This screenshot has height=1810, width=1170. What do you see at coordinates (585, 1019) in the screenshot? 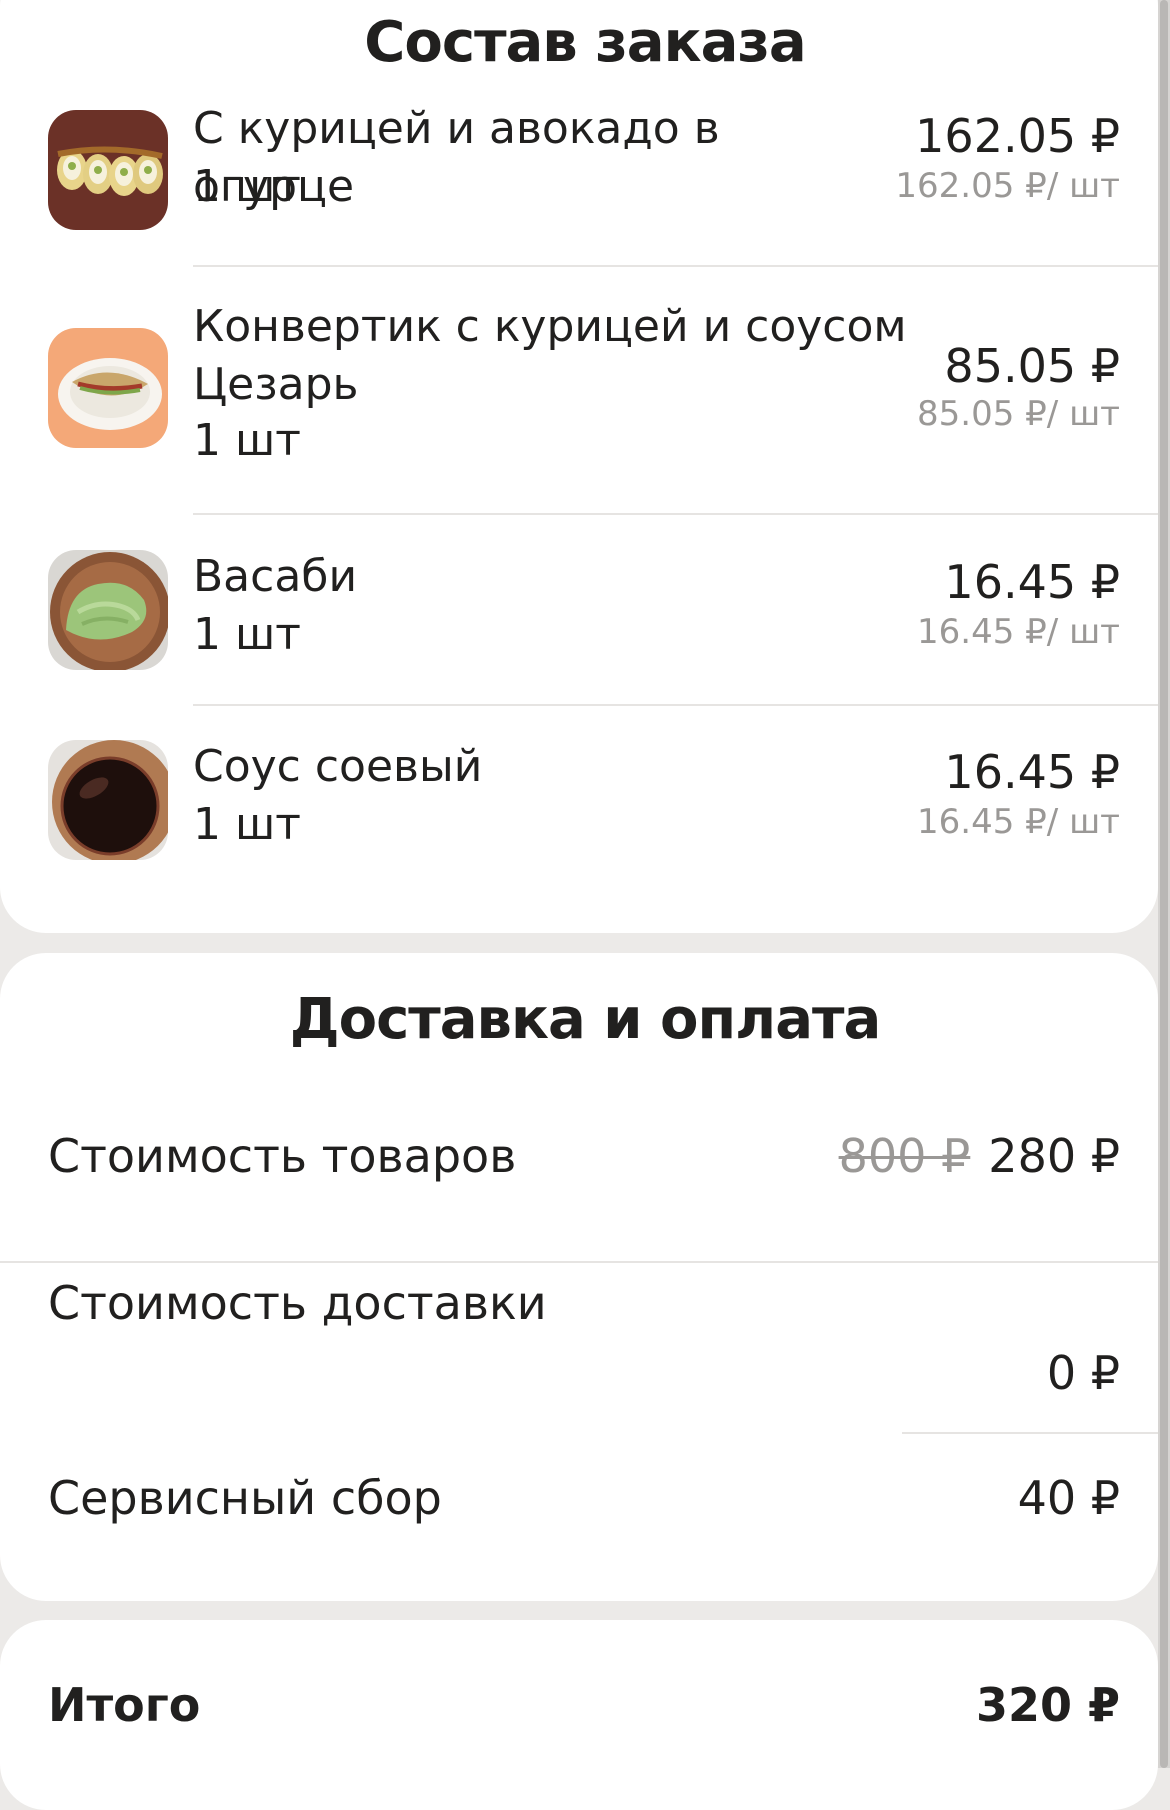
I see `delivery-payment-title: Доставка и оплата` at bounding box center [585, 1019].